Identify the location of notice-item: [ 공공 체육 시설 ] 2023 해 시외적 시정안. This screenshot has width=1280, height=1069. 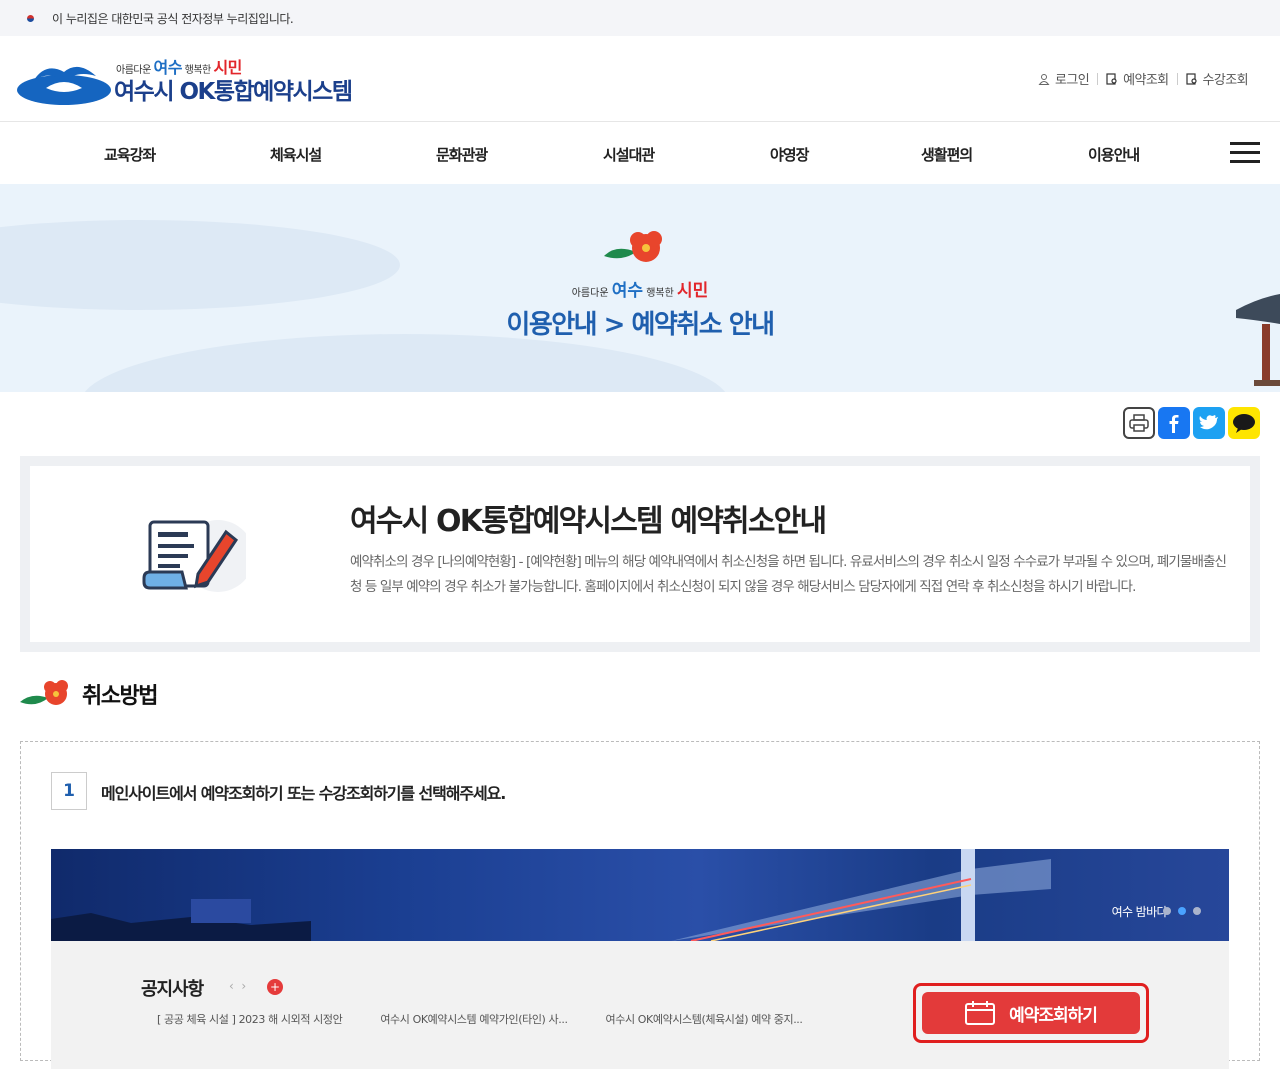
(250, 1019).